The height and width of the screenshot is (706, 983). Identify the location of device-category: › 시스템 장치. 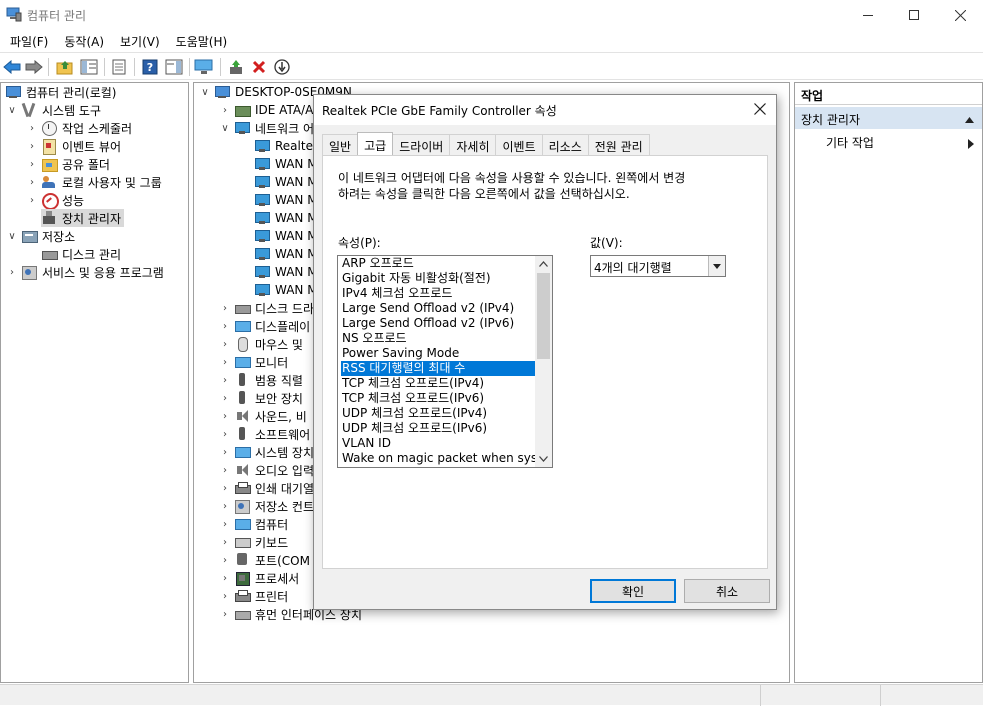
(266, 452).